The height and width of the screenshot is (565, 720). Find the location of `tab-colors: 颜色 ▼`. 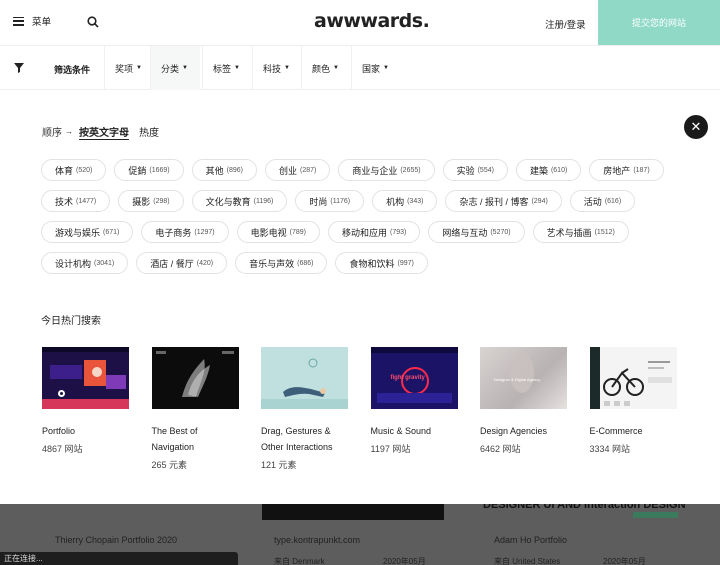

tab-colors: 颜色 ▼ is located at coordinates (325, 68).